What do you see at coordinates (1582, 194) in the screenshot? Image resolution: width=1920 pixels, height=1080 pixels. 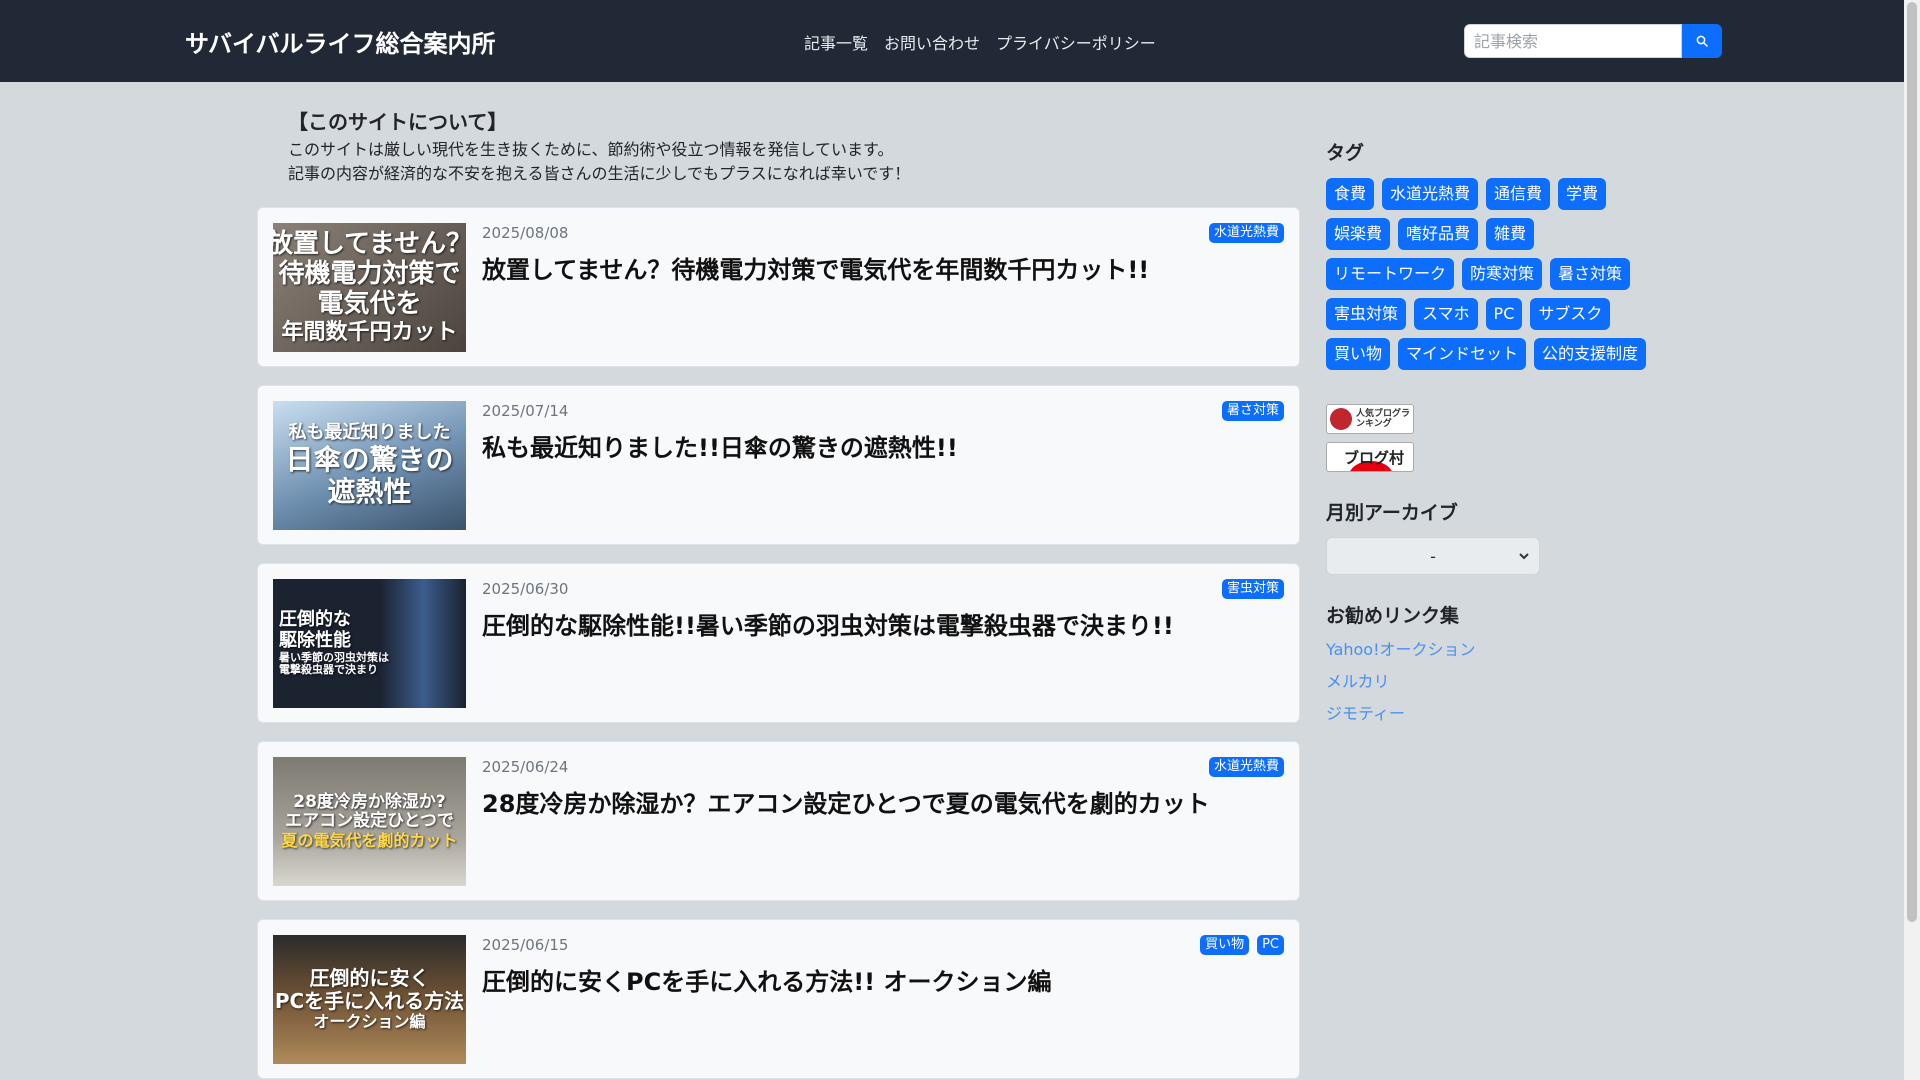 I see `tag-button: 学費` at bounding box center [1582, 194].